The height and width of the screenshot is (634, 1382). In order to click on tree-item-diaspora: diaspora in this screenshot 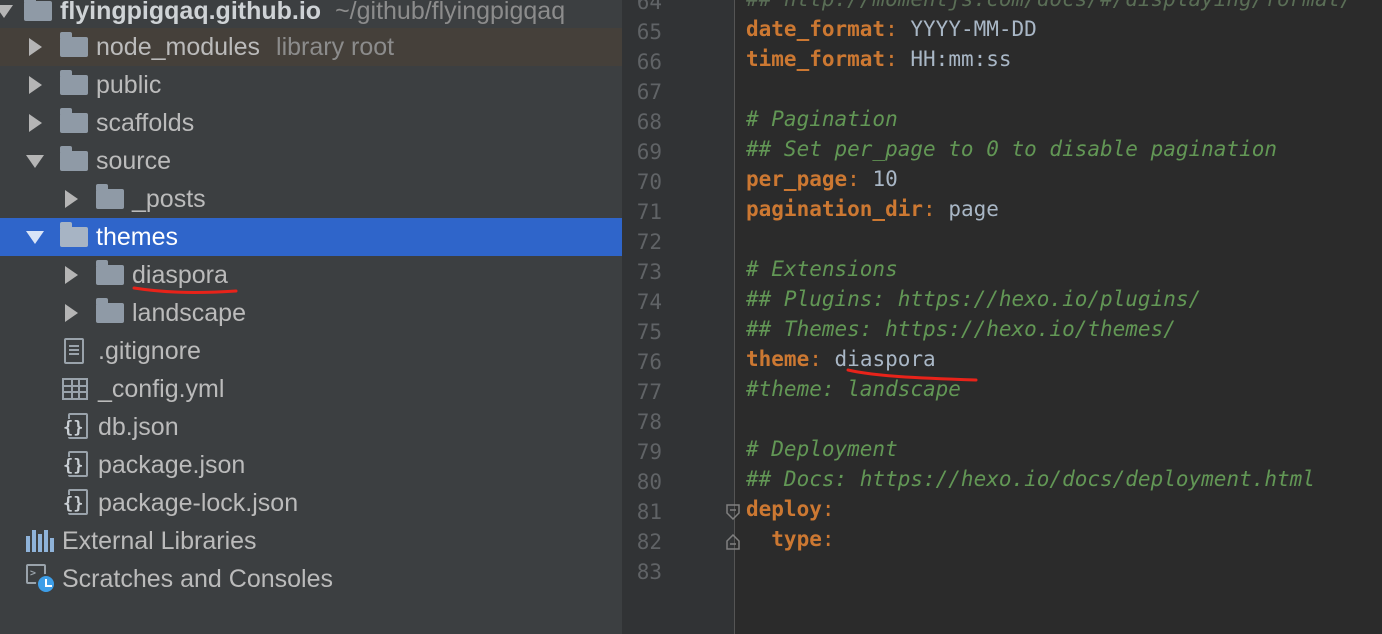, I will do `click(311, 275)`.